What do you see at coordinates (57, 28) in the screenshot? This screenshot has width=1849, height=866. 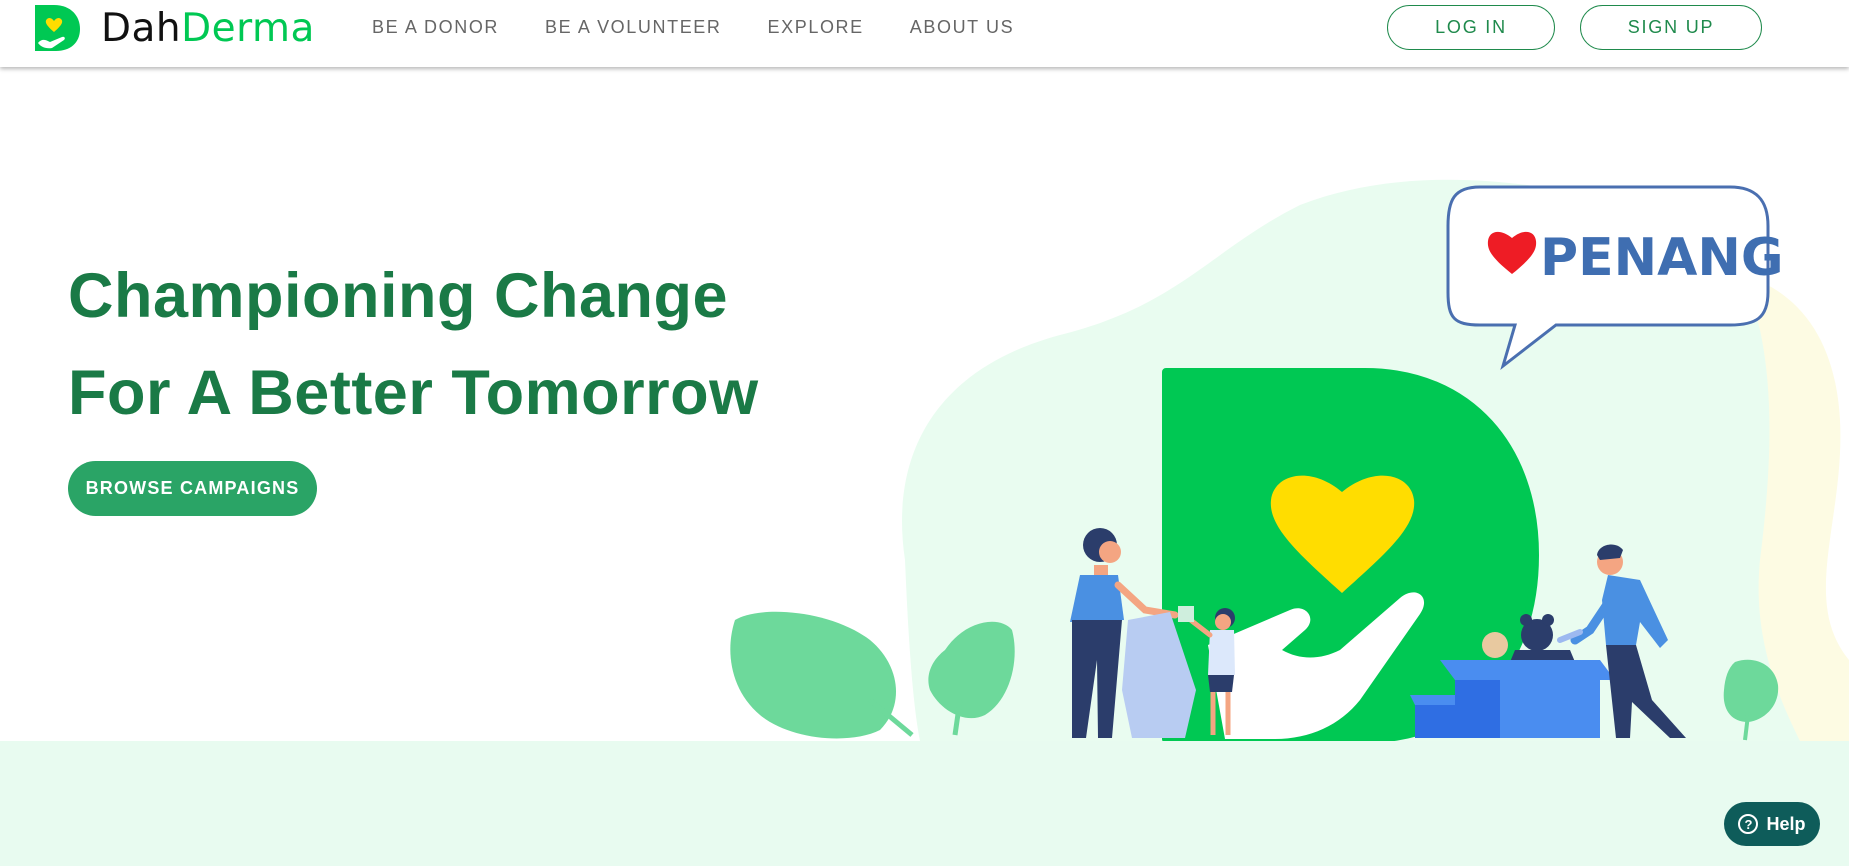 I see `dahderma-logo-icon` at bounding box center [57, 28].